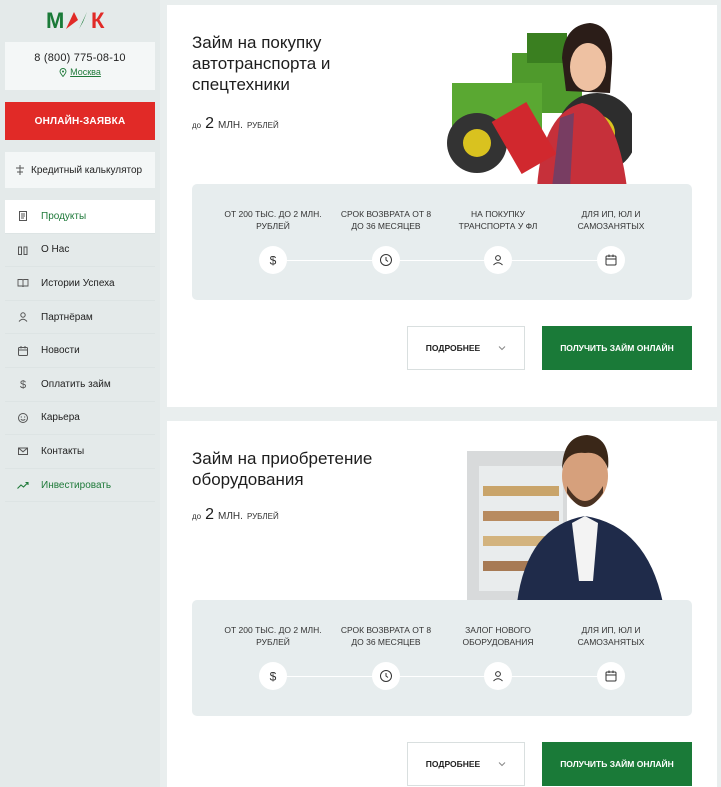 The width and height of the screenshot is (721, 787). Describe the element at coordinates (67, 317) in the screenshot. I see `sidebar-item-label: Партнёрам` at that location.